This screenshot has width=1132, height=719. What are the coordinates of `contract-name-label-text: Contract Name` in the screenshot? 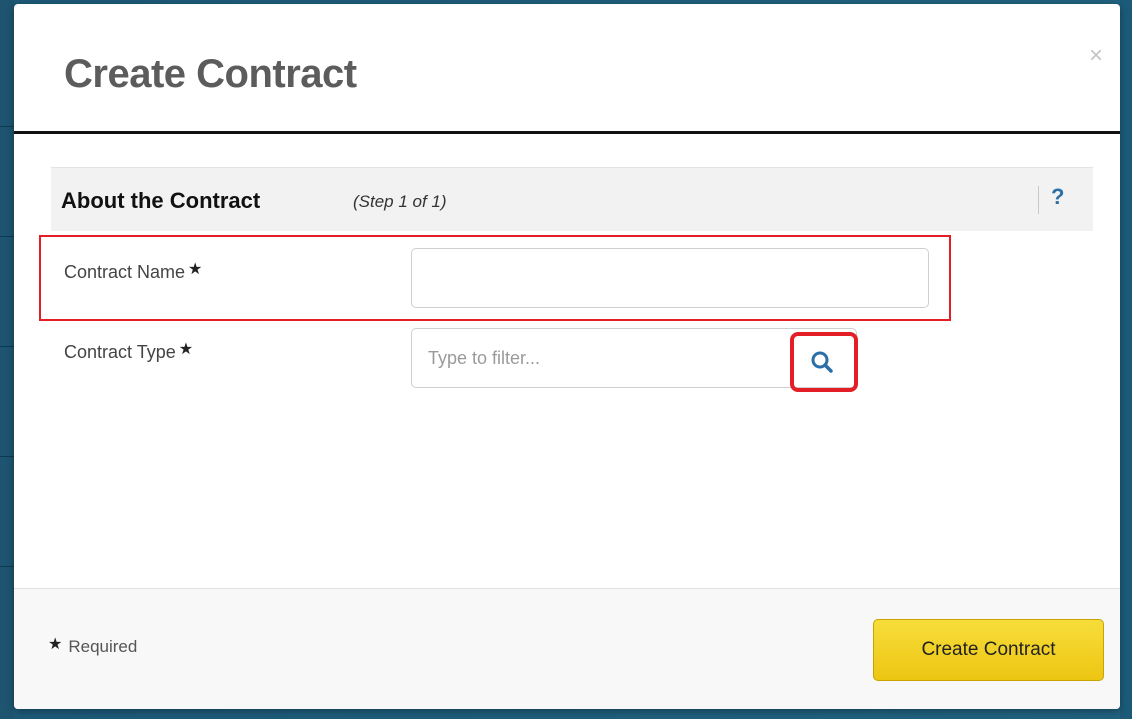 It's located at (125, 272).